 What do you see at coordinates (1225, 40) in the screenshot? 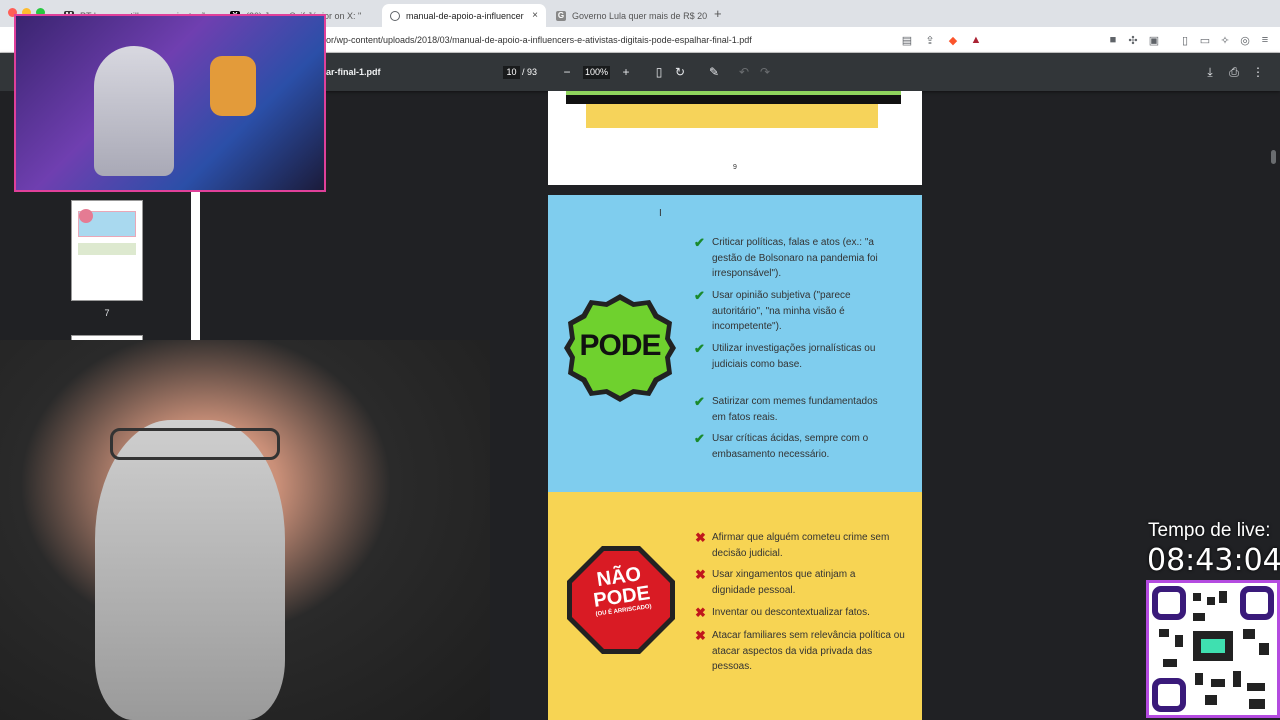
I see `leo-ai-icon: ✧` at bounding box center [1225, 40].